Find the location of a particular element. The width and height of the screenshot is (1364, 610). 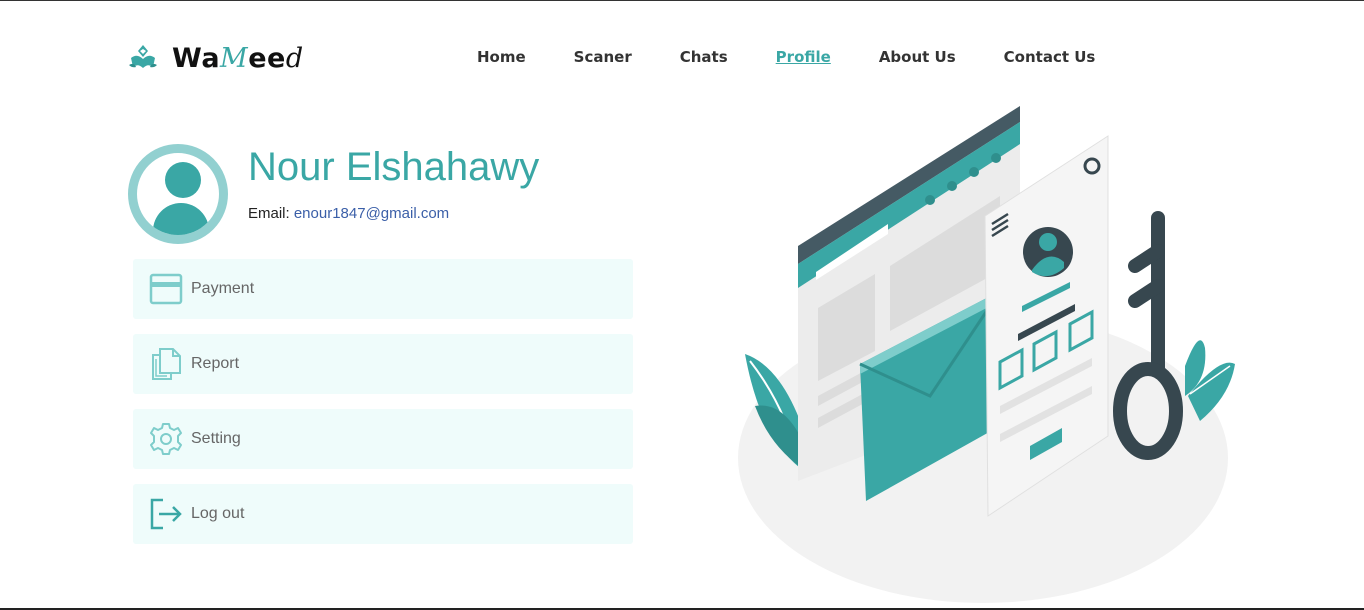

email-row: Email: enour1847@gmail.com is located at coordinates (348, 213).